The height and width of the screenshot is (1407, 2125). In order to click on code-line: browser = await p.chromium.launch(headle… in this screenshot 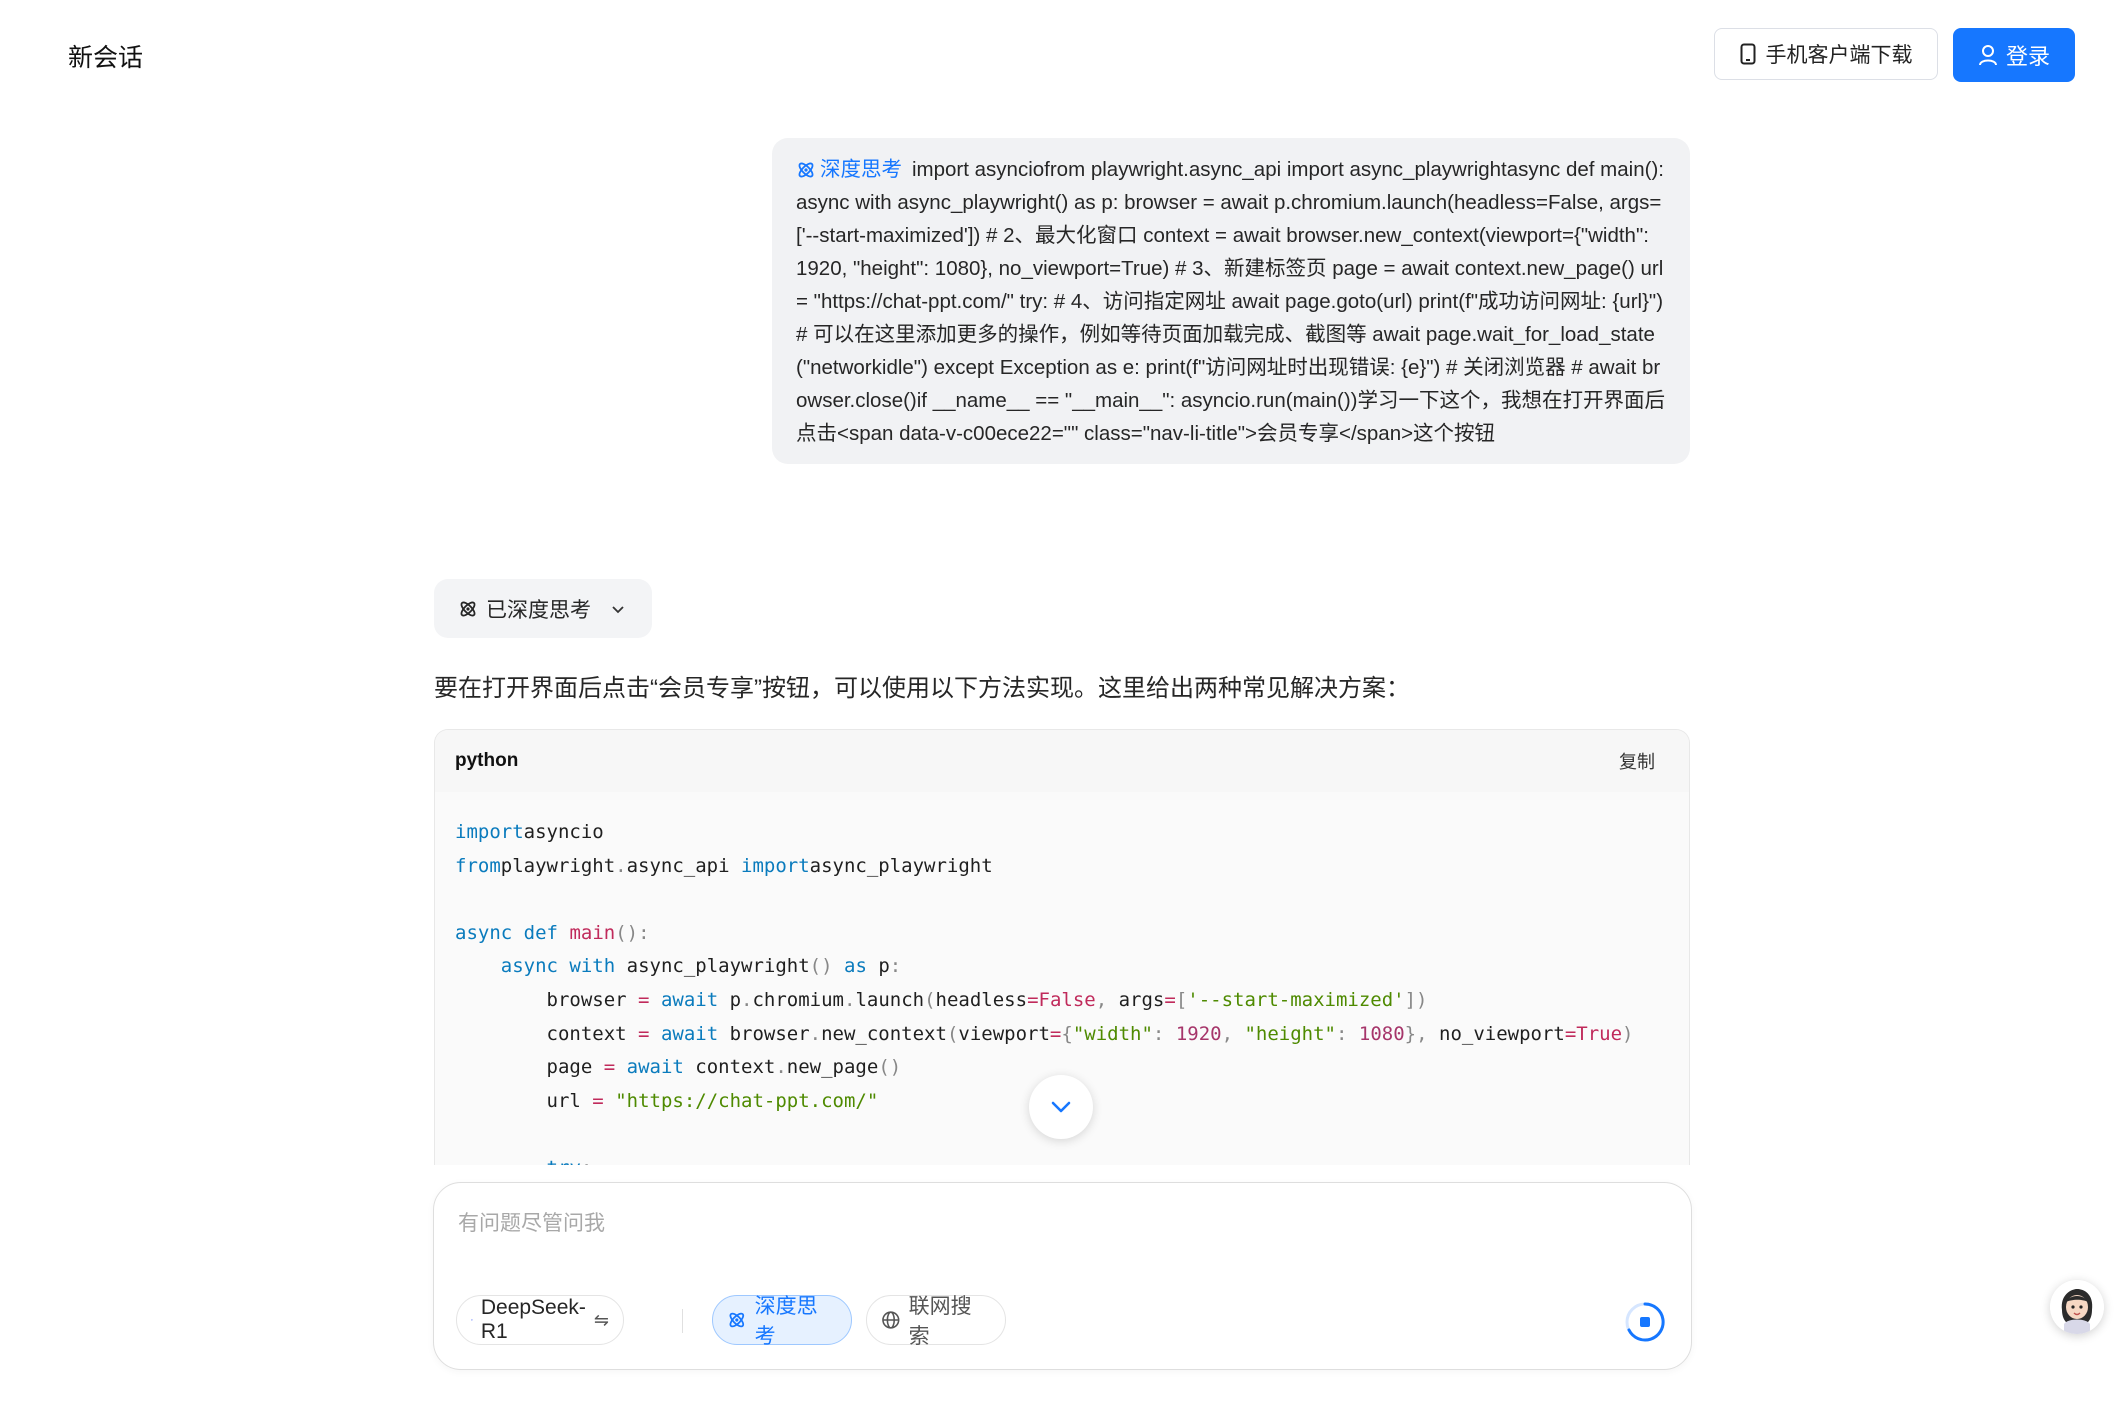, I will do `click(941, 999)`.